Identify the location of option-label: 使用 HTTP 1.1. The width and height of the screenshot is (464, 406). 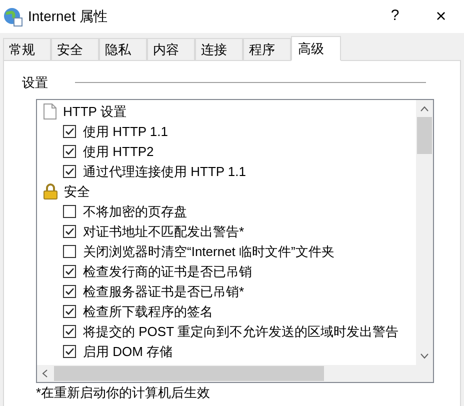
(125, 131).